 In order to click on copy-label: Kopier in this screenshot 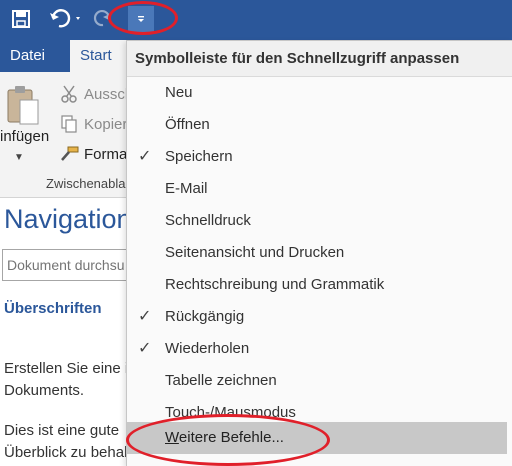, I will do `click(106, 124)`.